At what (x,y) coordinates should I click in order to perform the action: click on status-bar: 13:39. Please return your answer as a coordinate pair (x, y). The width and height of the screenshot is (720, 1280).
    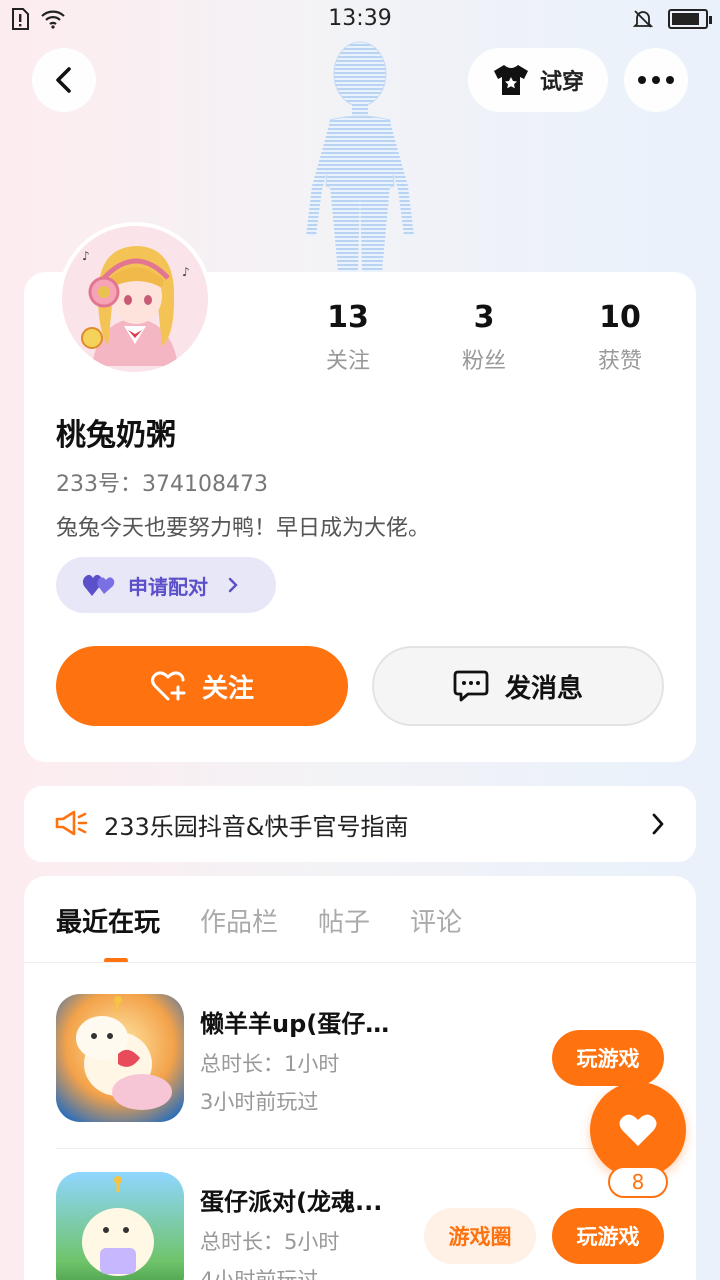
    Looking at the image, I should click on (360, 20).